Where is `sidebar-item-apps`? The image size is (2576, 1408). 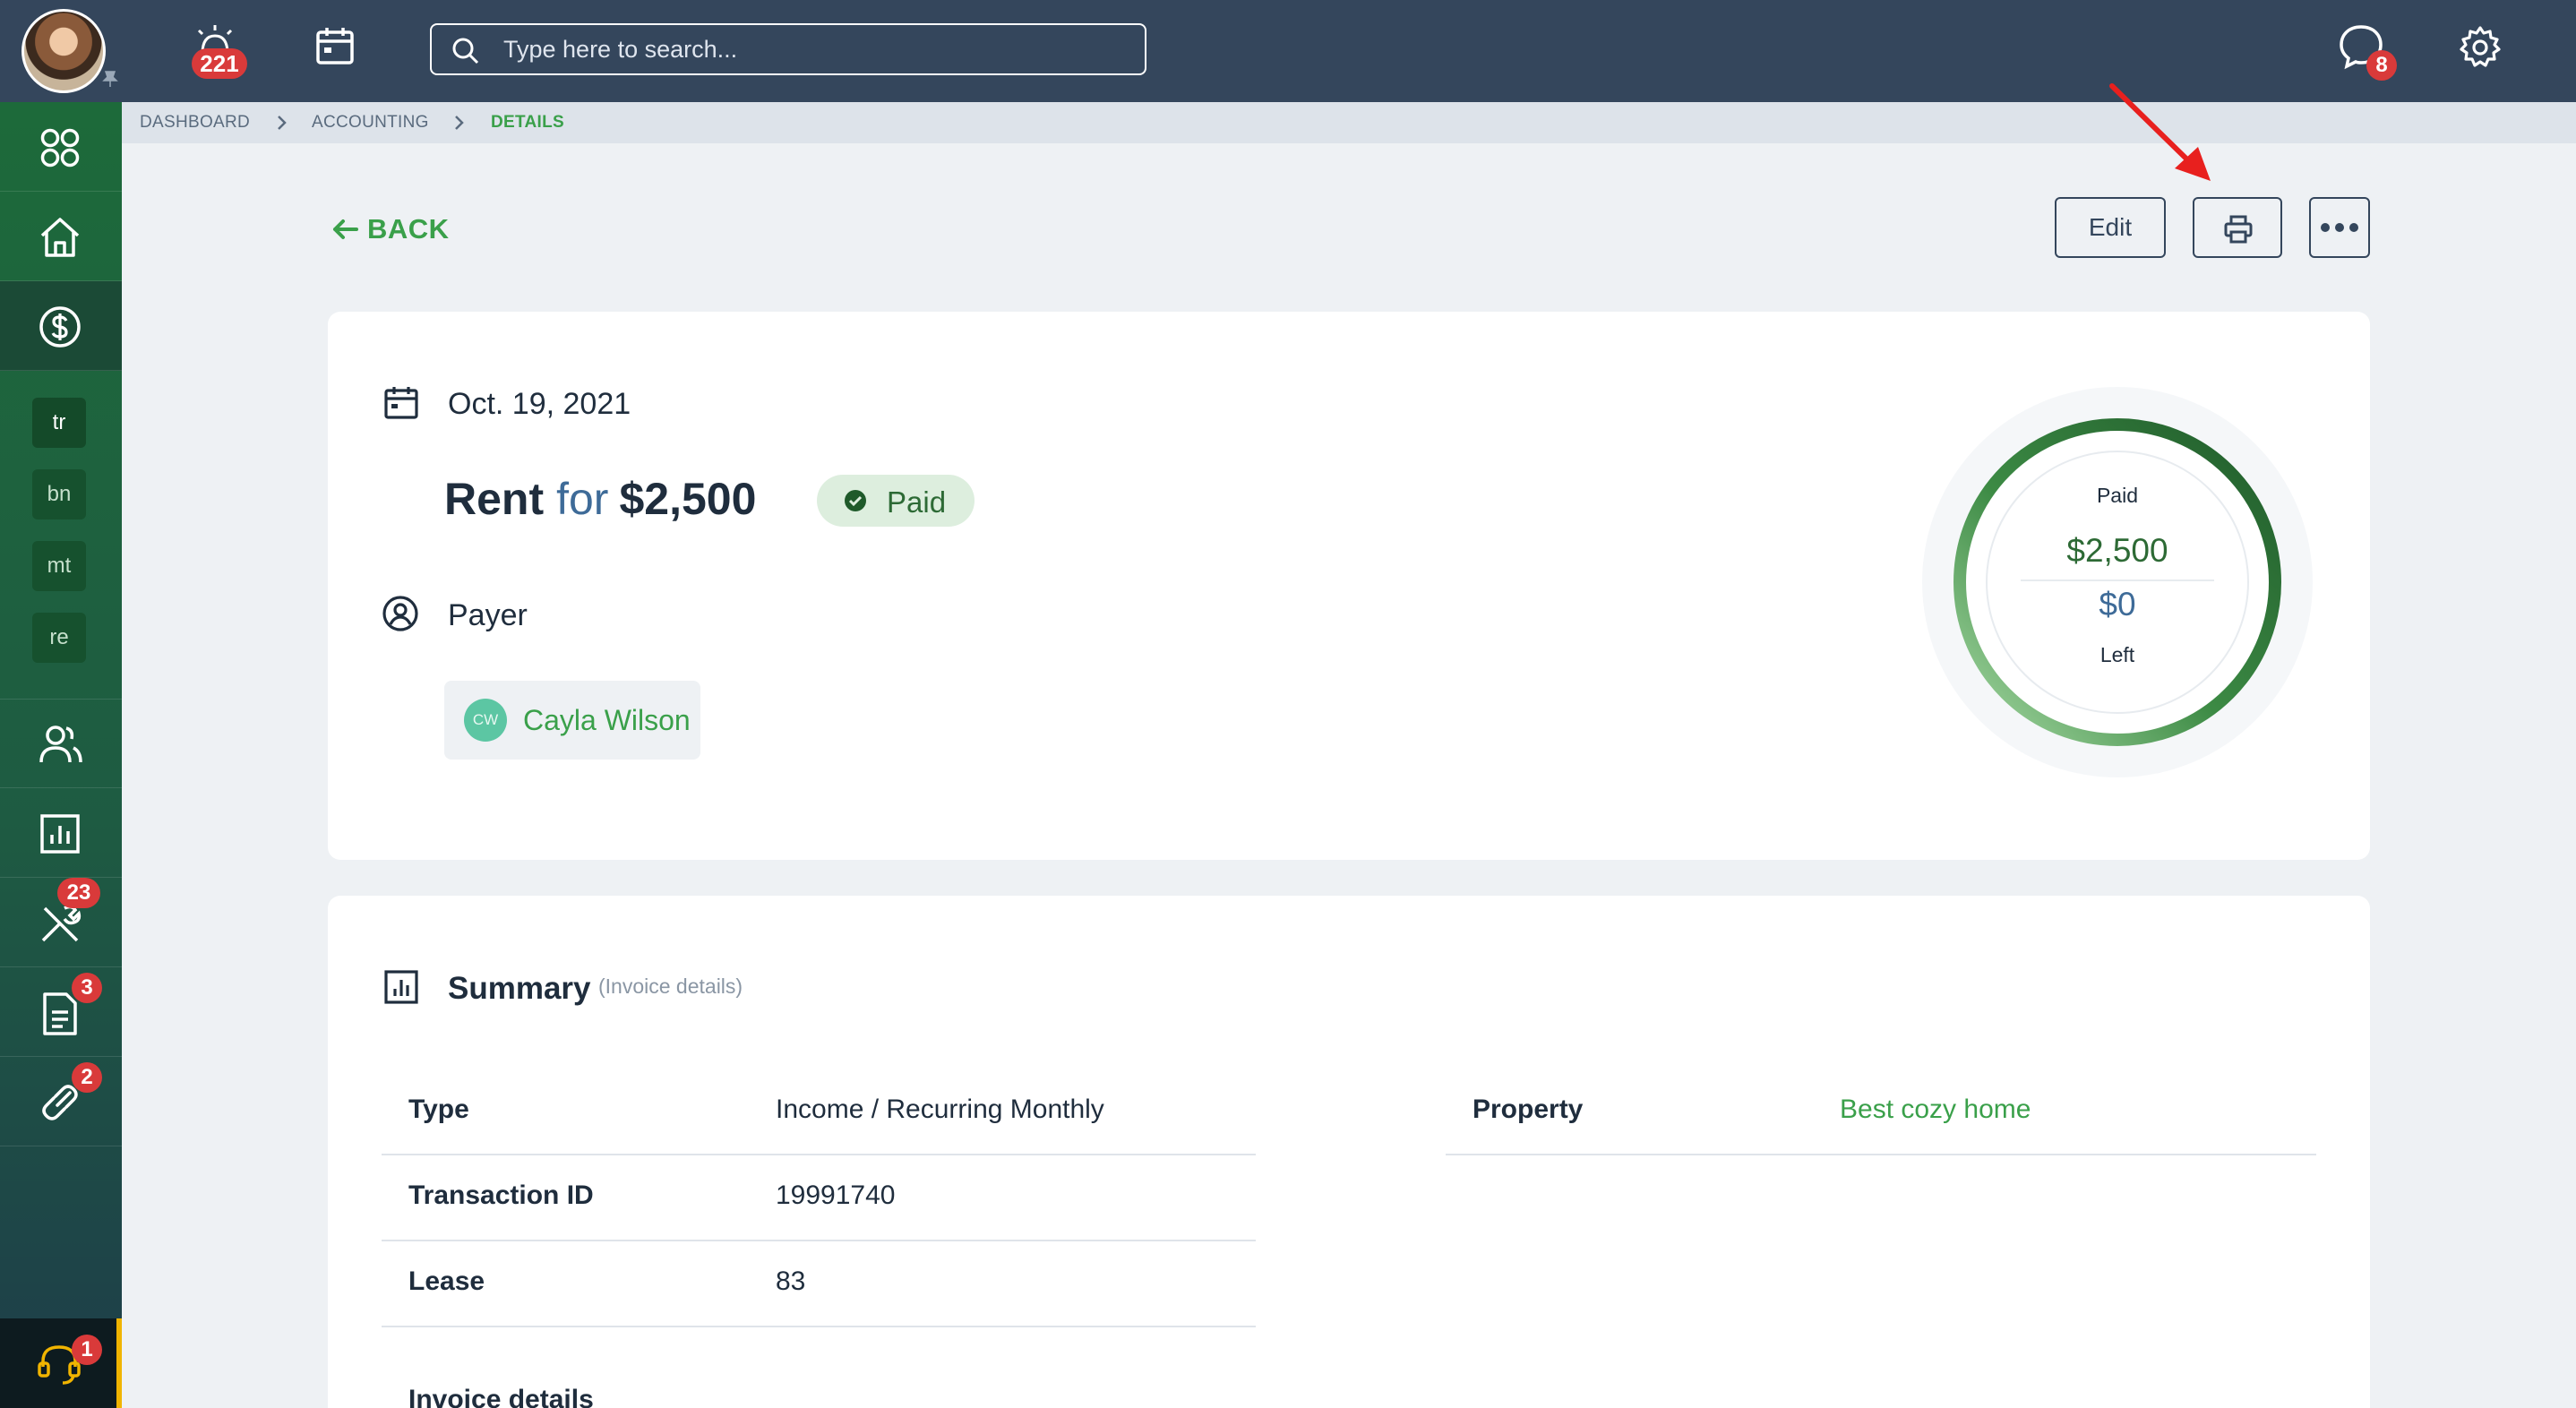 sidebar-item-apps is located at coordinates (61, 147).